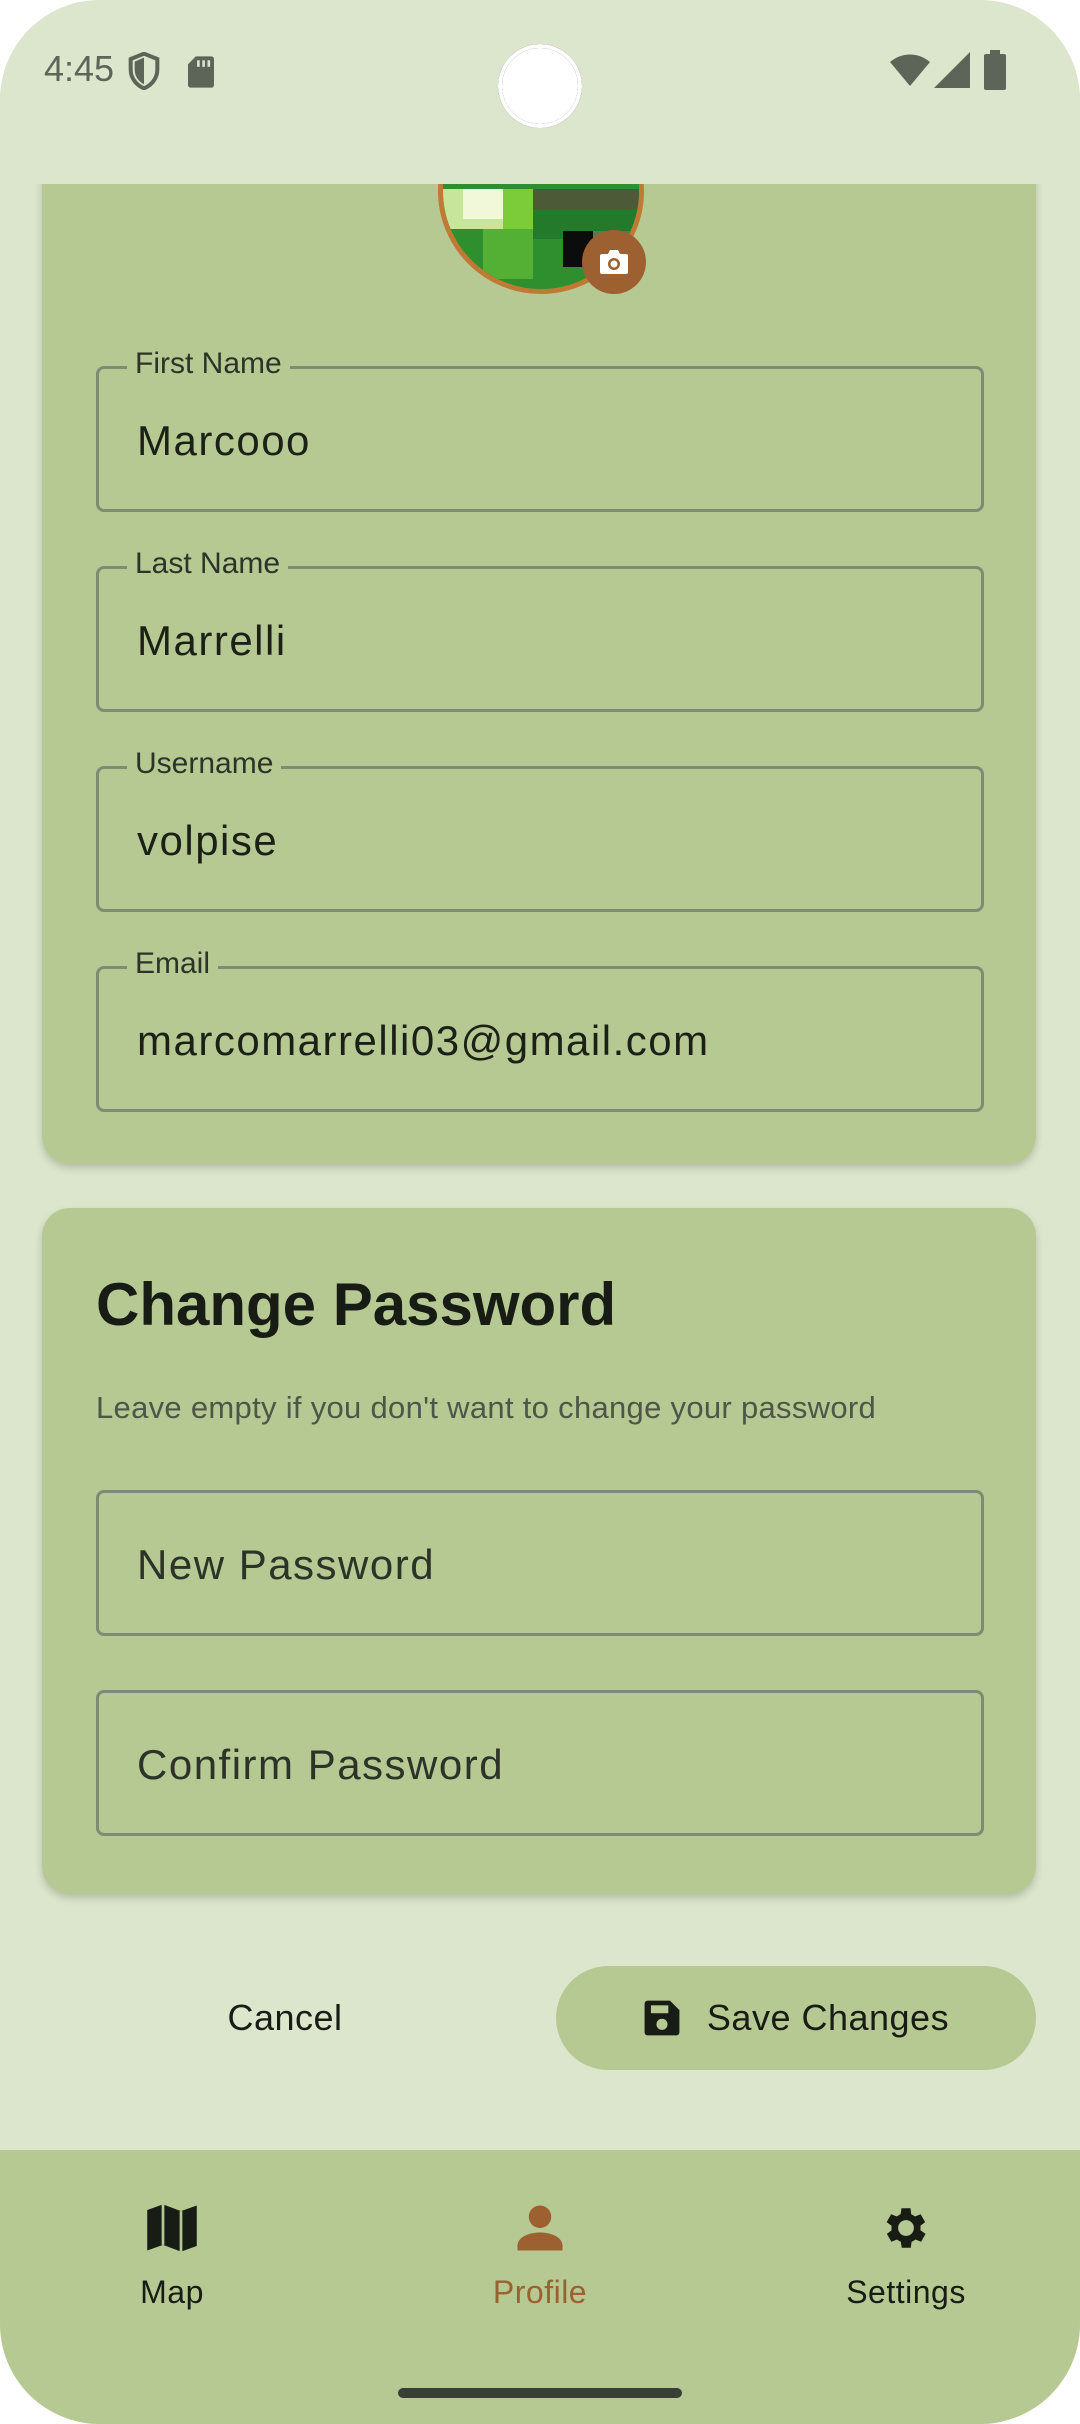 The width and height of the screenshot is (1080, 2424). What do you see at coordinates (208, 364) in the screenshot?
I see `first-name-label: First Name` at bounding box center [208, 364].